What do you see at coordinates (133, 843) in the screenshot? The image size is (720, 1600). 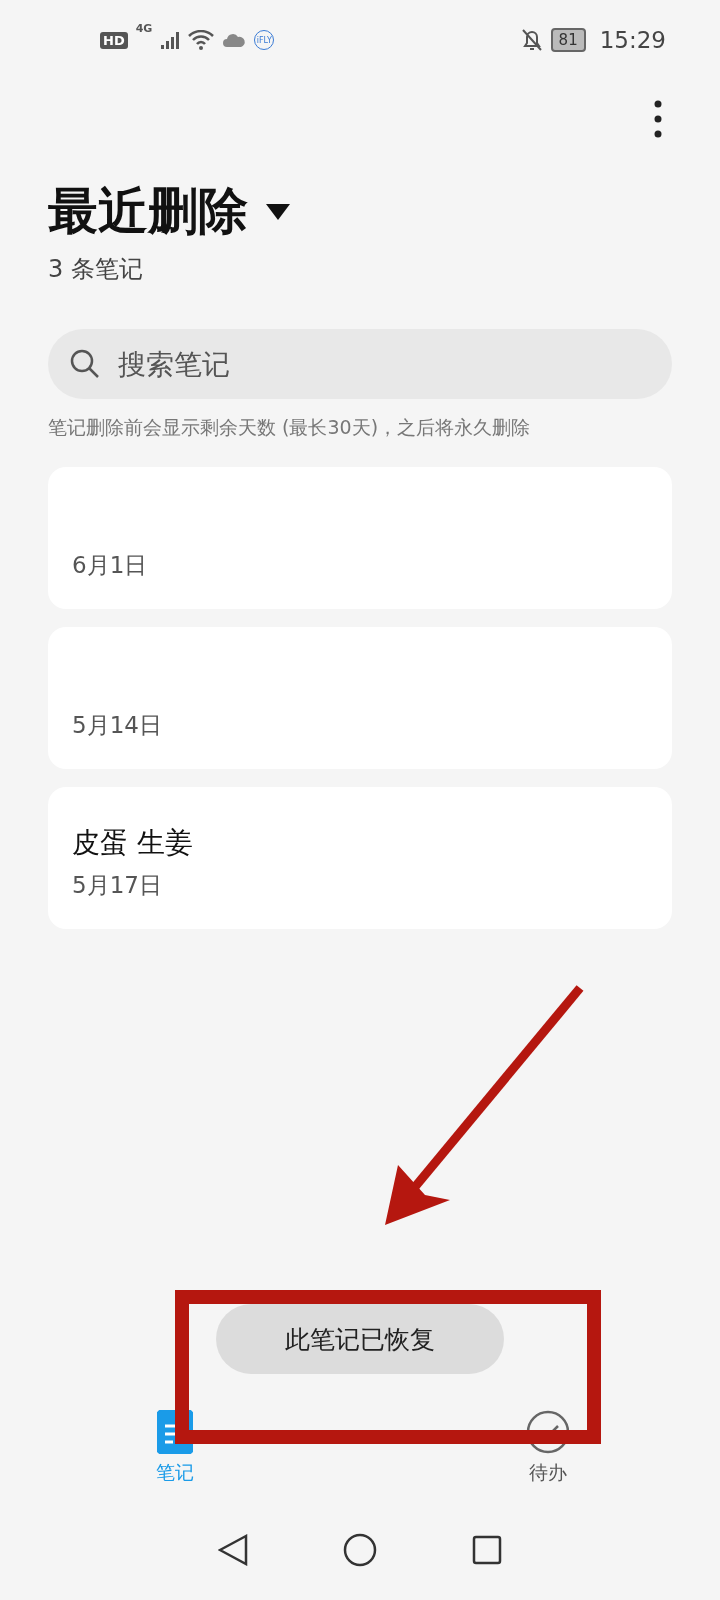 I see `note-title: 皮蛋 生姜` at bounding box center [133, 843].